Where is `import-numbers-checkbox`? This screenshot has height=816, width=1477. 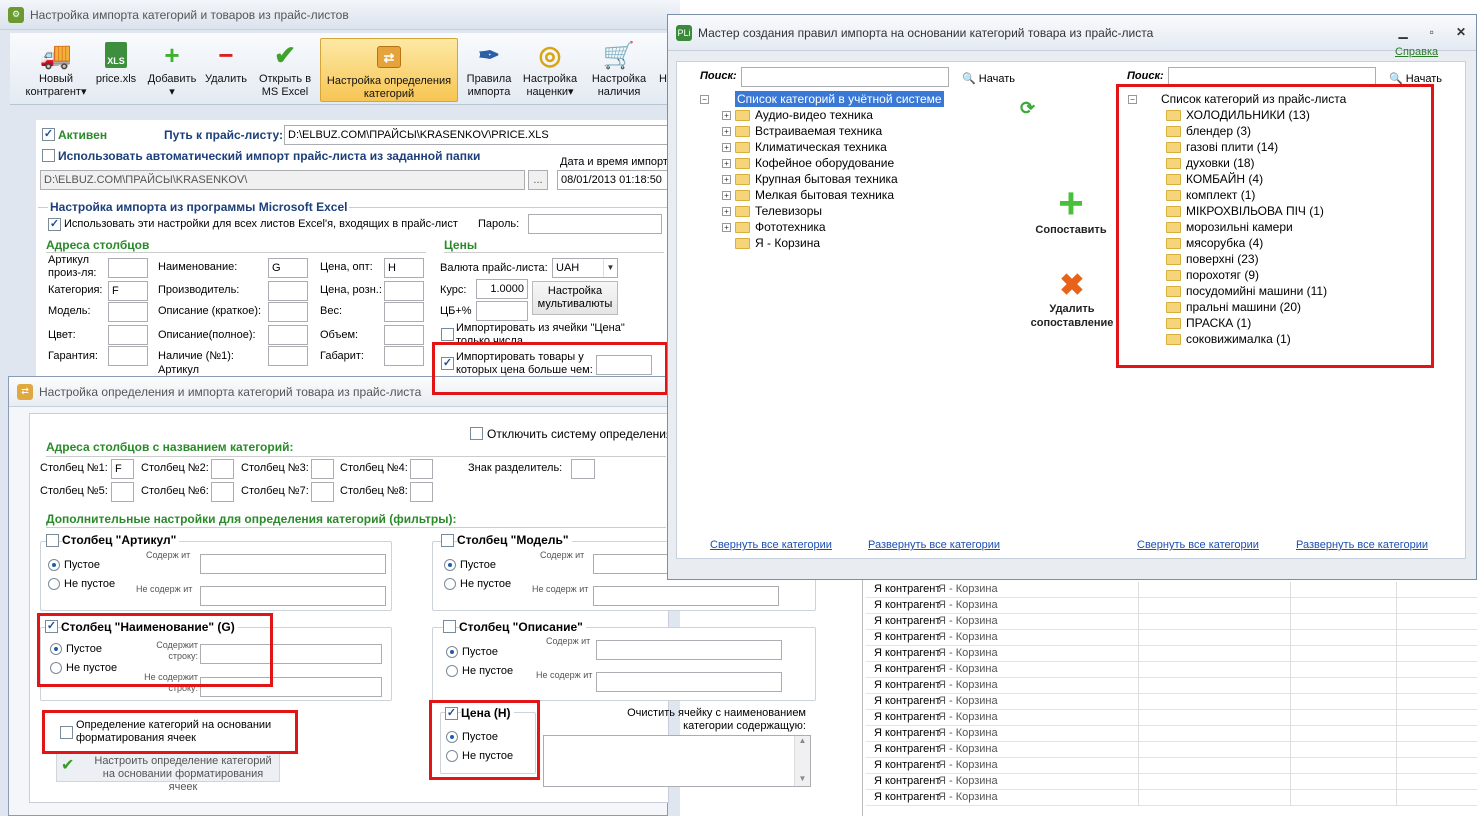 import-numbers-checkbox is located at coordinates (447, 334).